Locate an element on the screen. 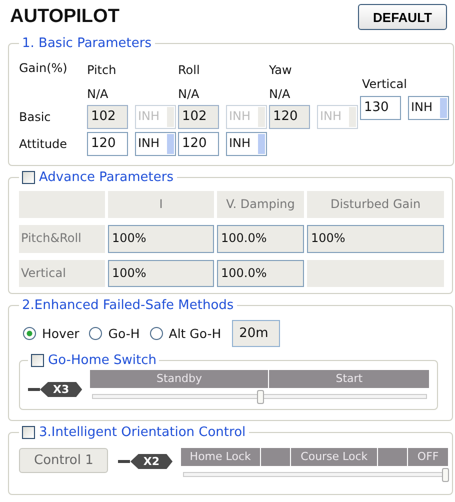  altitude-field: 20m is located at coordinates (256, 333).